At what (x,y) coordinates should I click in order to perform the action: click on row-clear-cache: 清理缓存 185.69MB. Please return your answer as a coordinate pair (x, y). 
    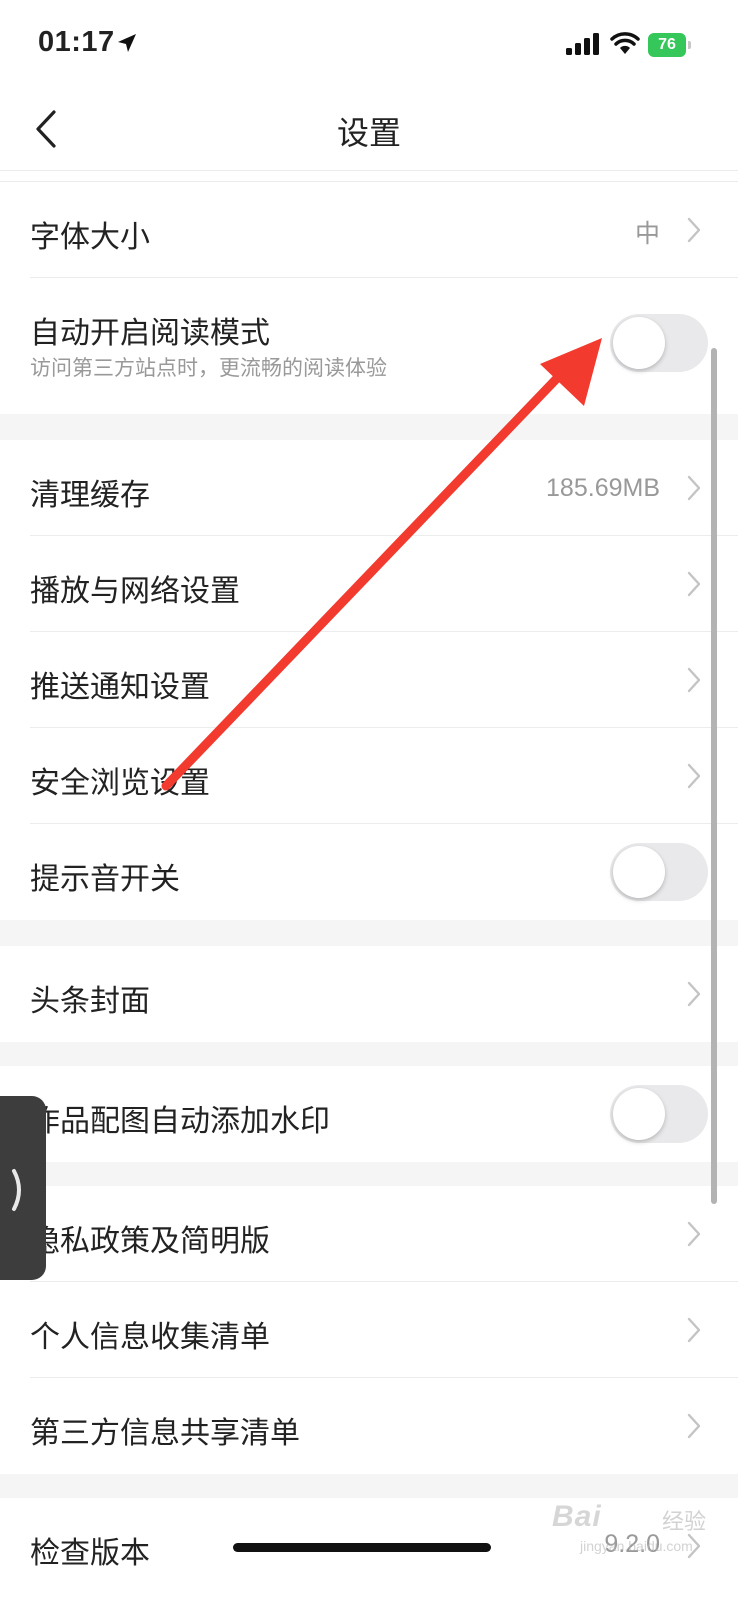
    Looking at the image, I should click on (369, 488).